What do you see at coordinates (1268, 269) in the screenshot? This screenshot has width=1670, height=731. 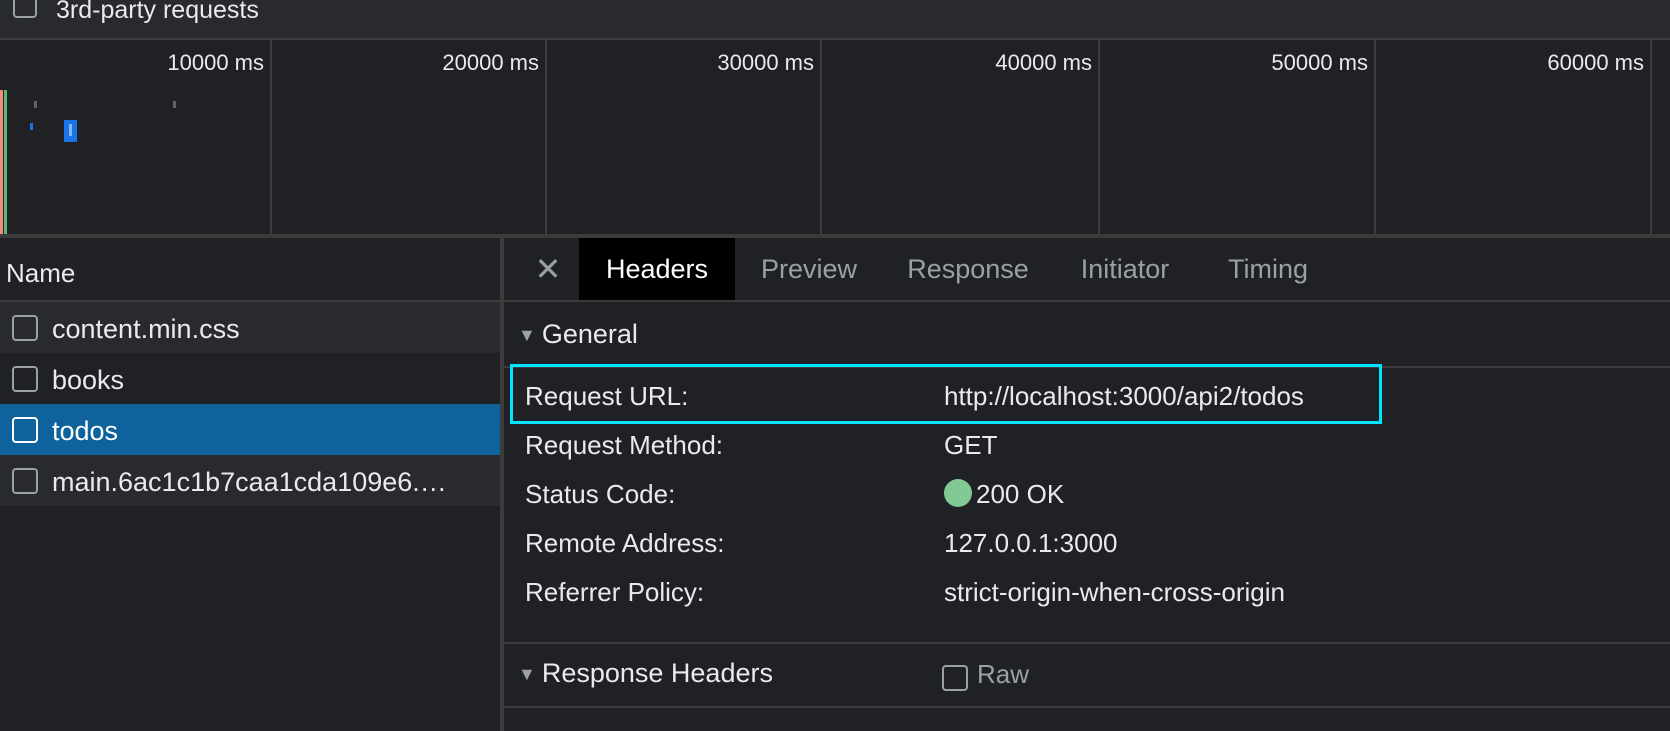 I see `tab-timing: Timing` at bounding box center [1268, 269].